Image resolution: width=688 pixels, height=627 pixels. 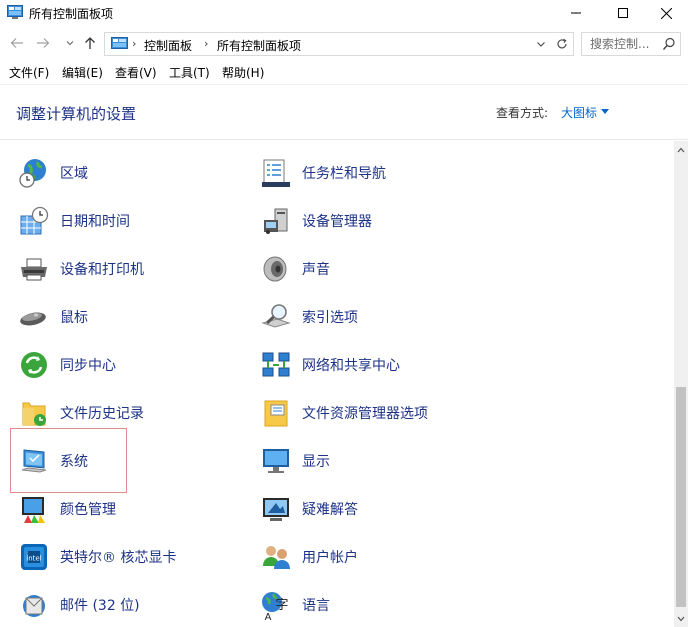 What do you see at coordinates (74, 174) in the screenshot?
I see `item-label: 区域` at bounding box center [74, 174].